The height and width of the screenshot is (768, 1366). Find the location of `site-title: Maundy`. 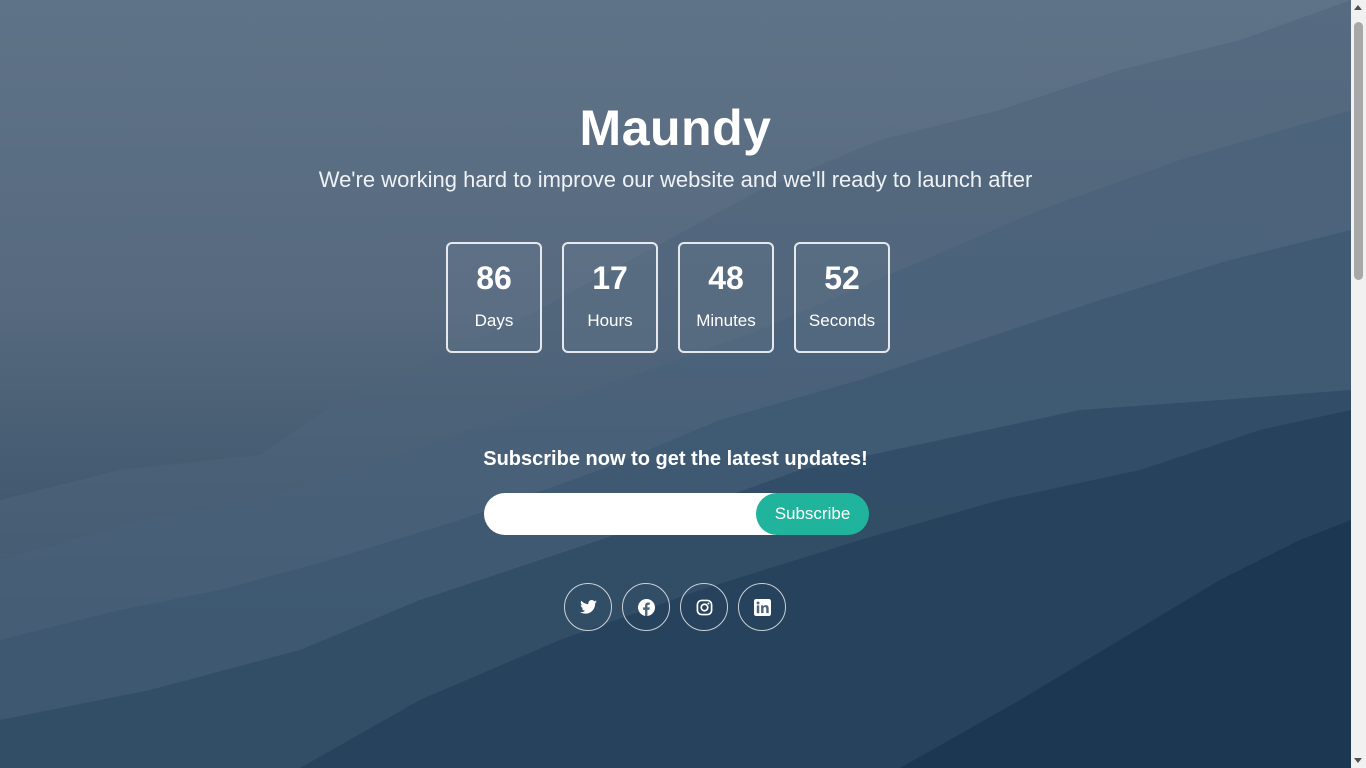

site-title: Maundy is located at coordinates (675, 128).